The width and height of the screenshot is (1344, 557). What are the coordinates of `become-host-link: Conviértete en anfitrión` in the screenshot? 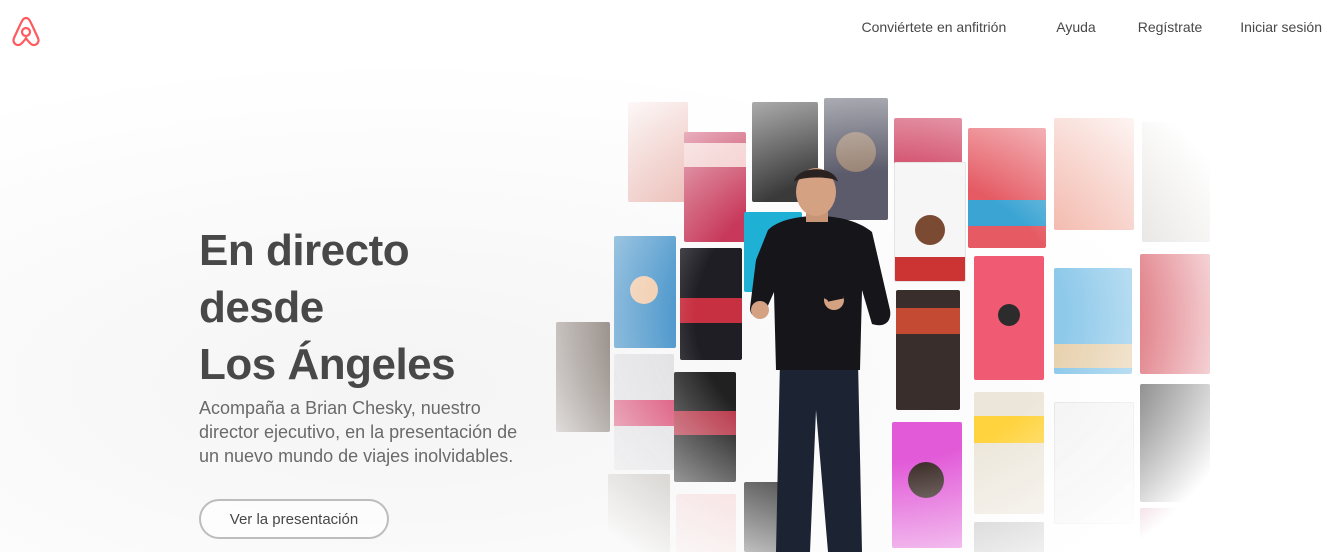 It's located at (933, 27).